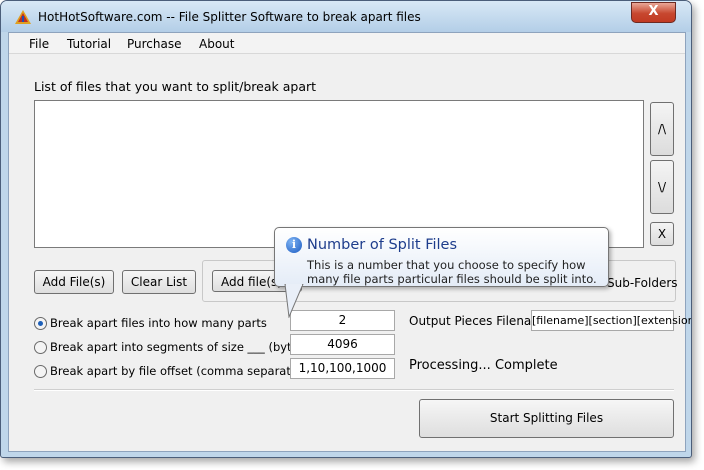  I want to click on down-arrow-icon: \/, so click(662, 187).